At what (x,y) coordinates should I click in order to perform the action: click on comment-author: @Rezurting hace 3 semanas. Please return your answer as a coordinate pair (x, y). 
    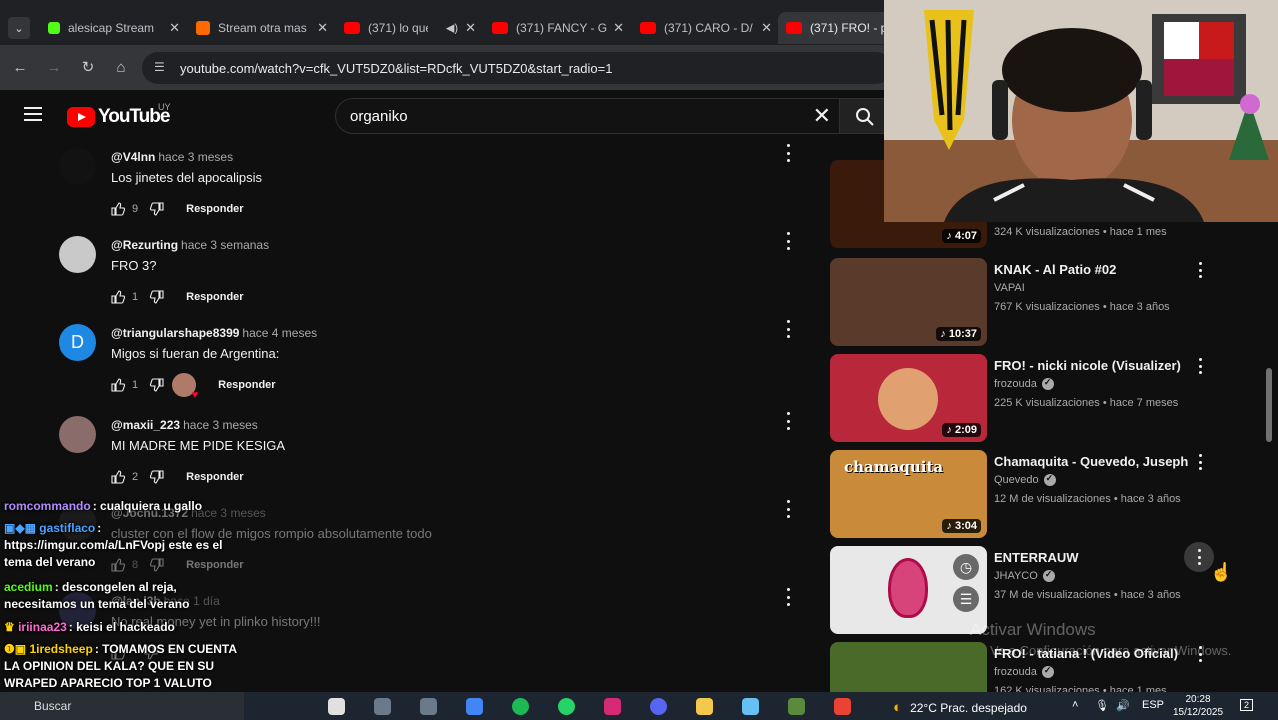
    Looking at the image, I should click on (190, 245).